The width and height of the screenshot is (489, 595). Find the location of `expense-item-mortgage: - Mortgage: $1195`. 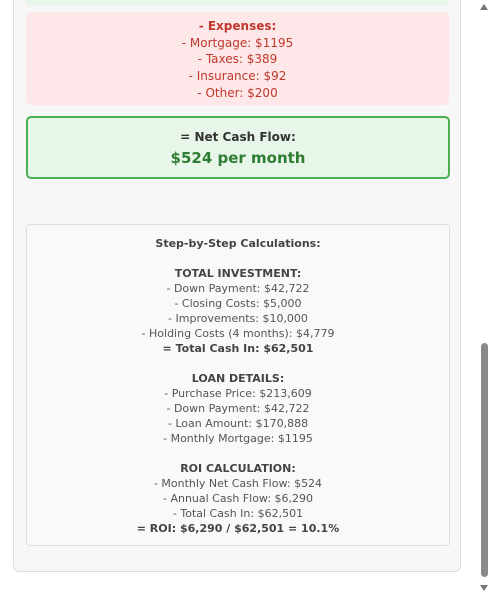

expense-item-mortgage: - Mortgage: $1195 is located at coordinates (237, 42).